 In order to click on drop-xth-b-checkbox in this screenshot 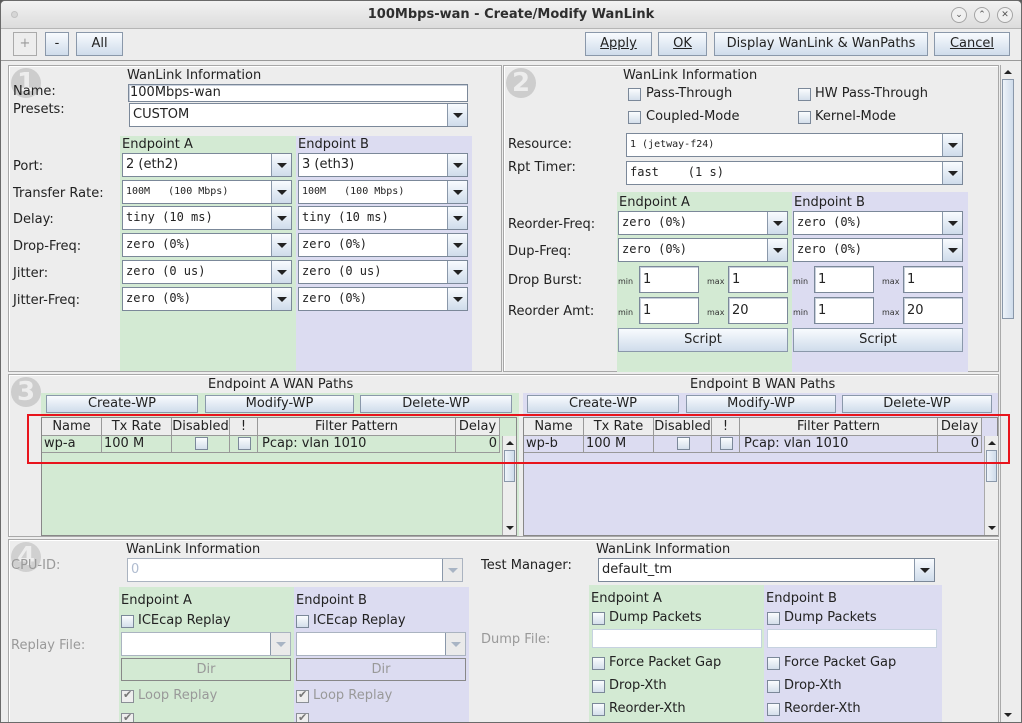, I will do `click(773, 686)`.